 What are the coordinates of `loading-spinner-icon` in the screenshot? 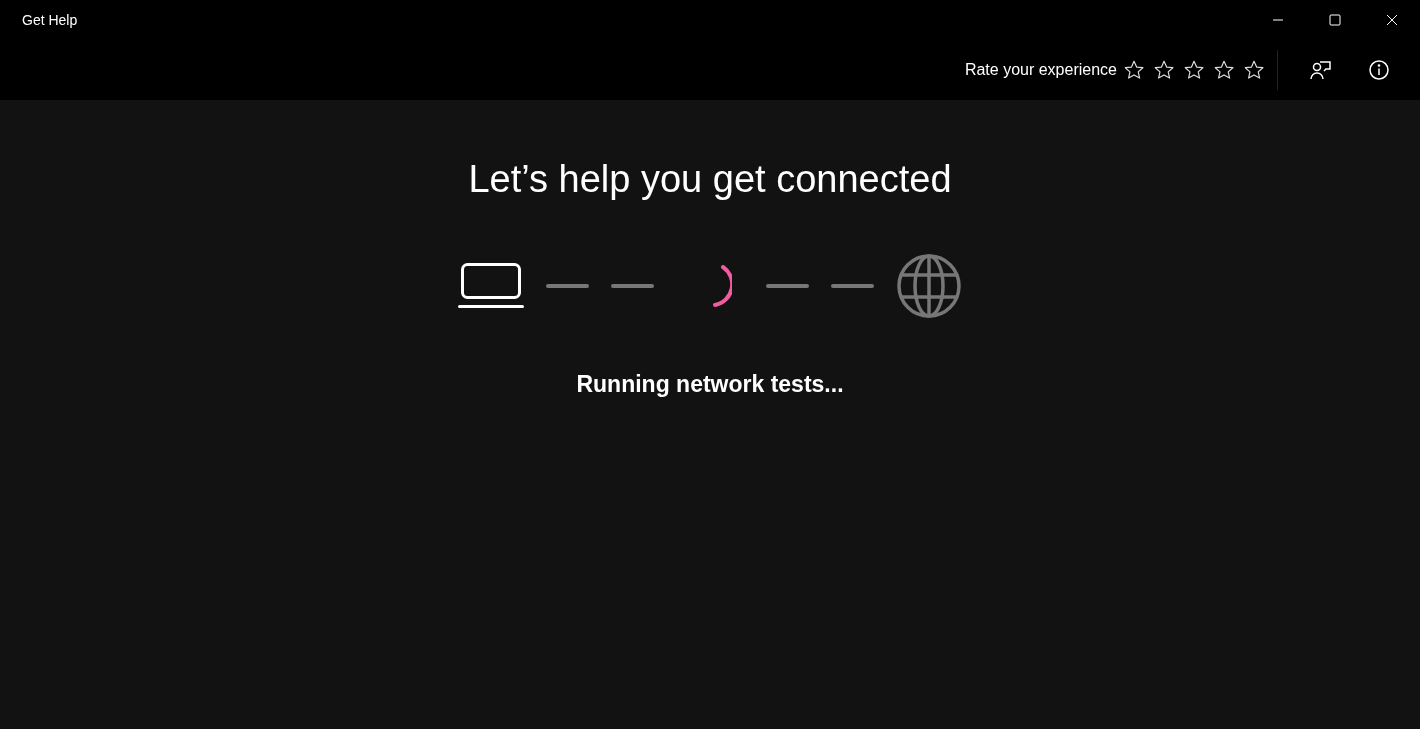 It's located at (722, 286).